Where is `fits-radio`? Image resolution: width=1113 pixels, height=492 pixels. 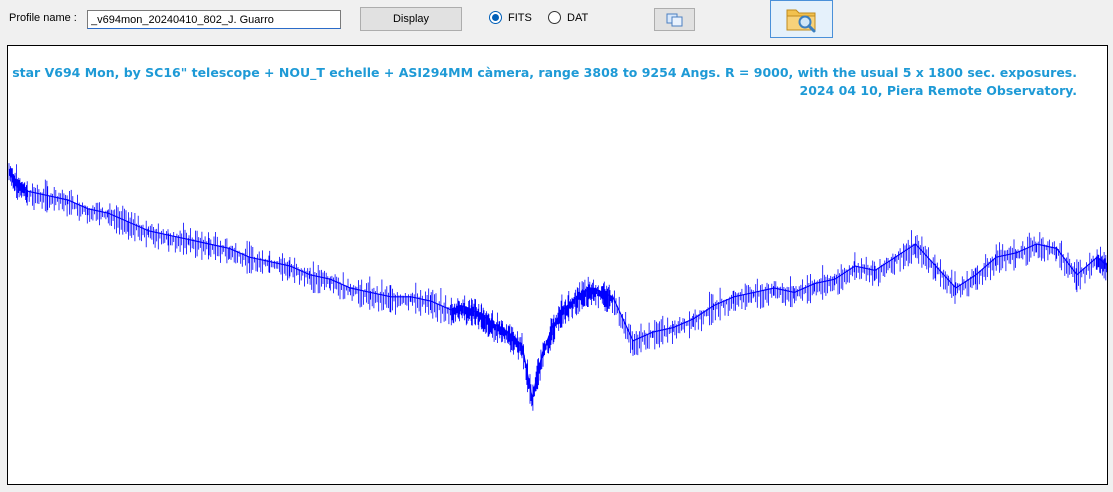
fits-radio is located at coordinates (495, 17).